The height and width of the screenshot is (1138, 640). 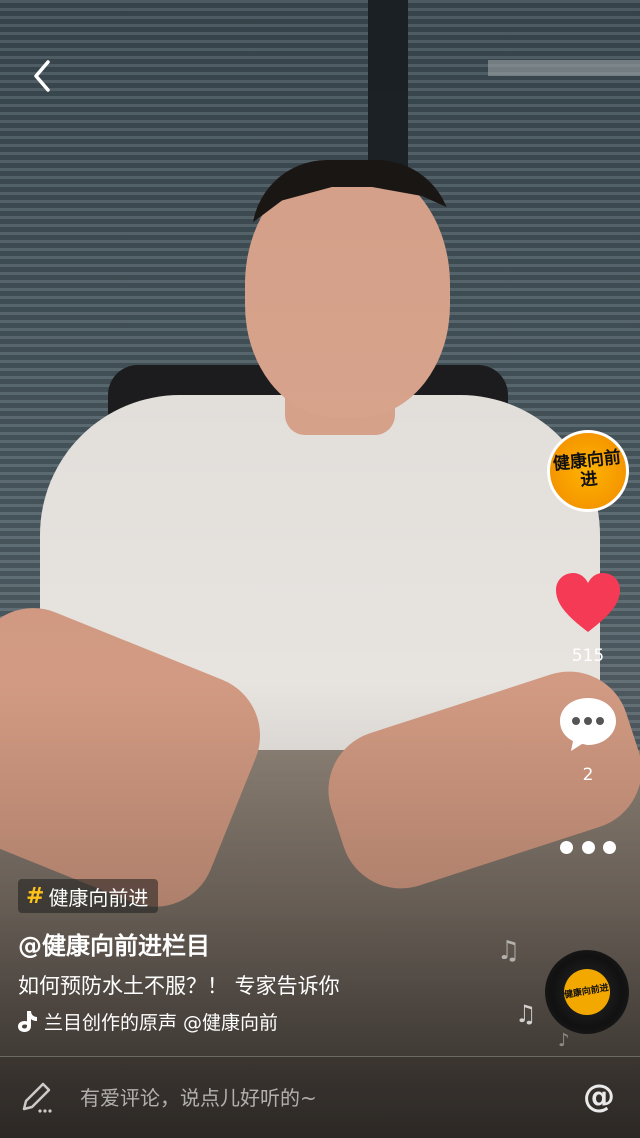 What do you see at coordinates (564, 1040) in the screenshot?
I see `floating-note-icon: ♪` at bounding box center [564, 1040].